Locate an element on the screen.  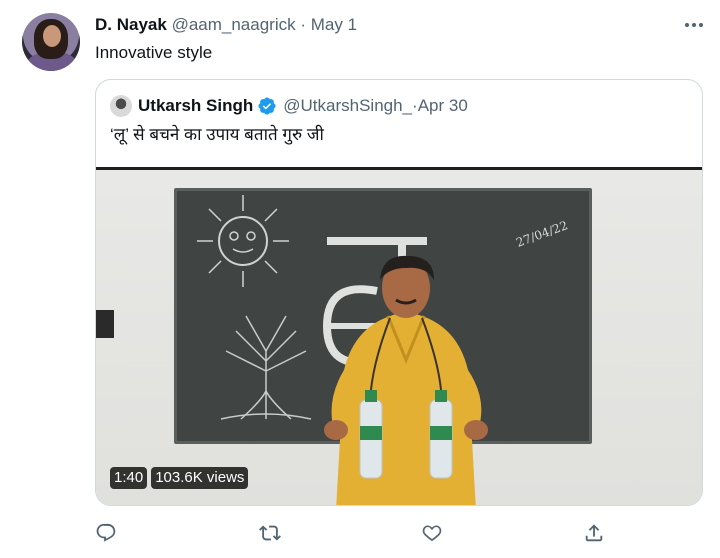
author-name: D. Nayak is located at coordinates (131, 24).